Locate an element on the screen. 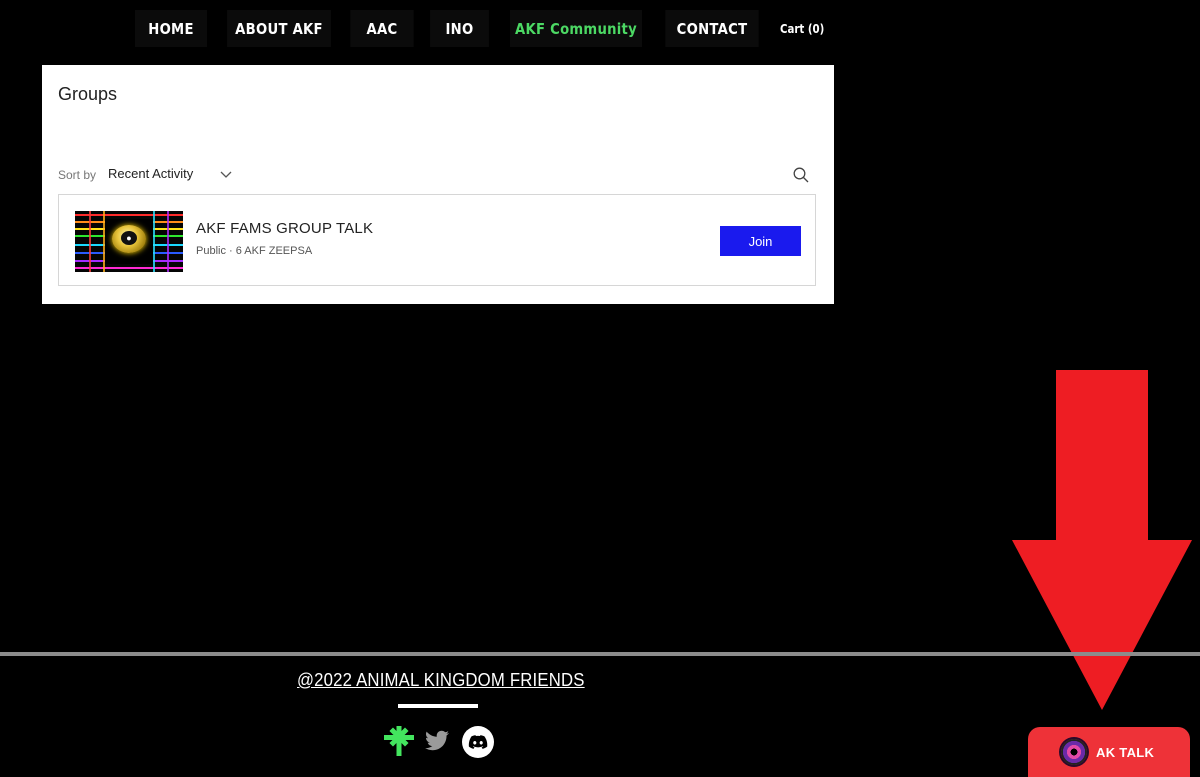 This screenshot has height=777, width=1200. sort-dropdown: Recent Activity is located at coordinates (170, 173).